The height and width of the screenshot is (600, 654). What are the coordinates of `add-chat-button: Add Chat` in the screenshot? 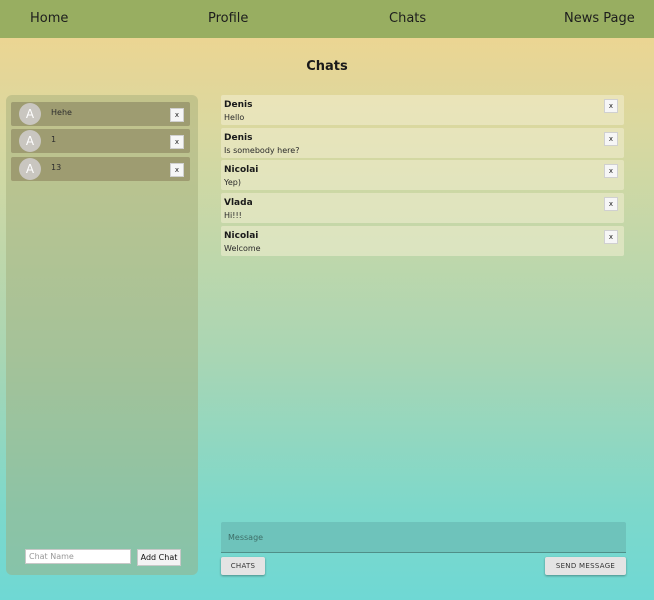 It's located at (159, 557).